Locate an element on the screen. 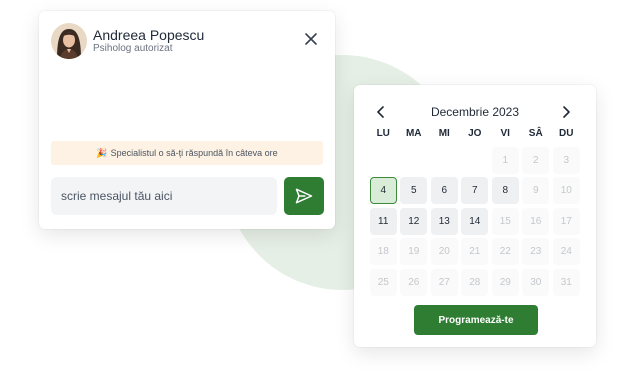 The width and height of the screenshot is (640, 384). chevron-right-icon is located at coordinates (566, 112).